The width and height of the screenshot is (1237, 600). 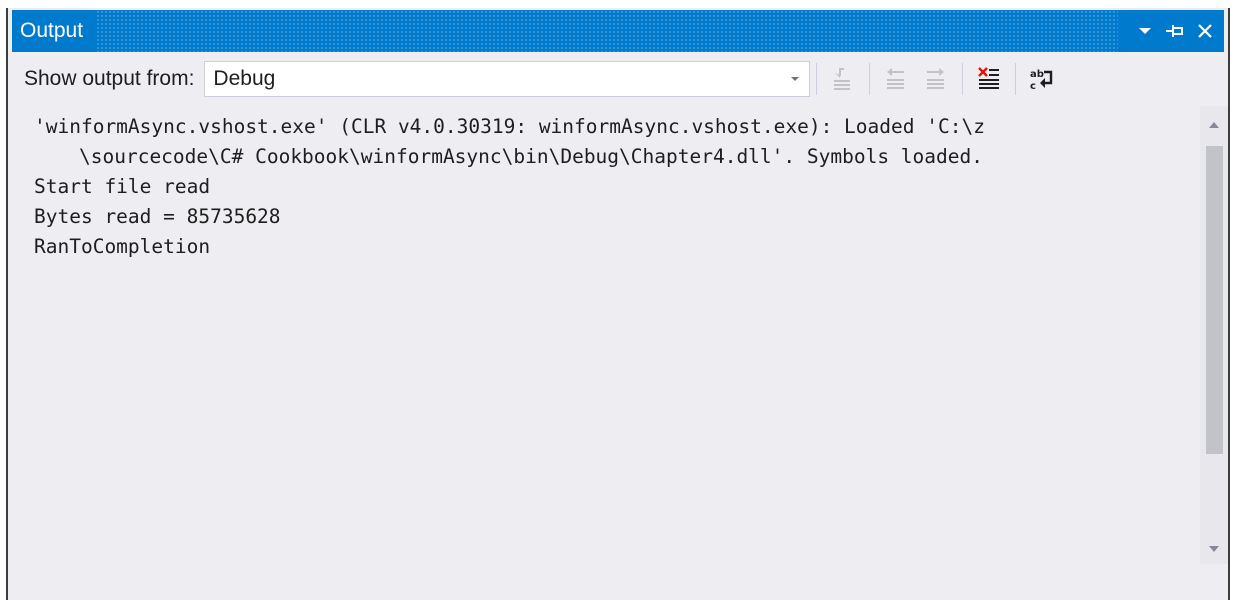 What do you see at coordinates (1033, 86) in the screenshot?
I see `svg-text: c` at bounding box center [1033, 86].